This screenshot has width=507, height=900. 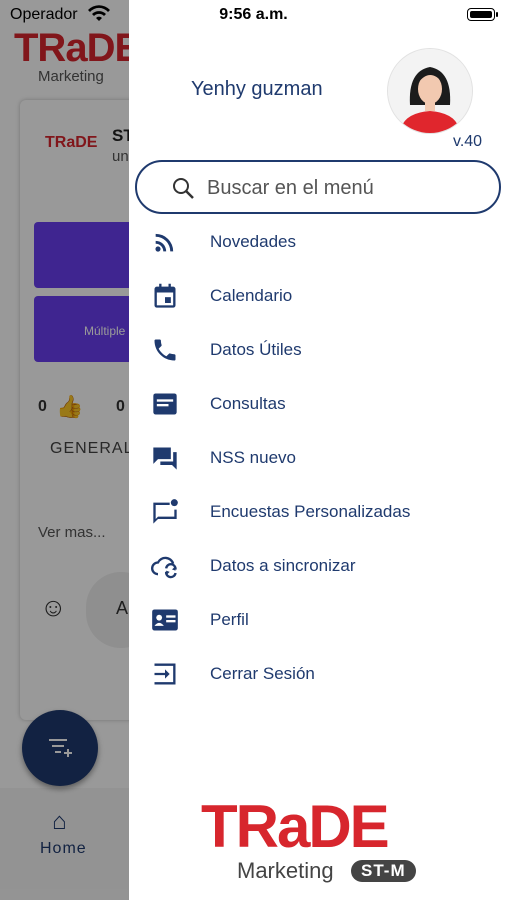 I want to click on menu-item-cerrar-sesion: Cerrar Sesión, so click(x=318, y=674).